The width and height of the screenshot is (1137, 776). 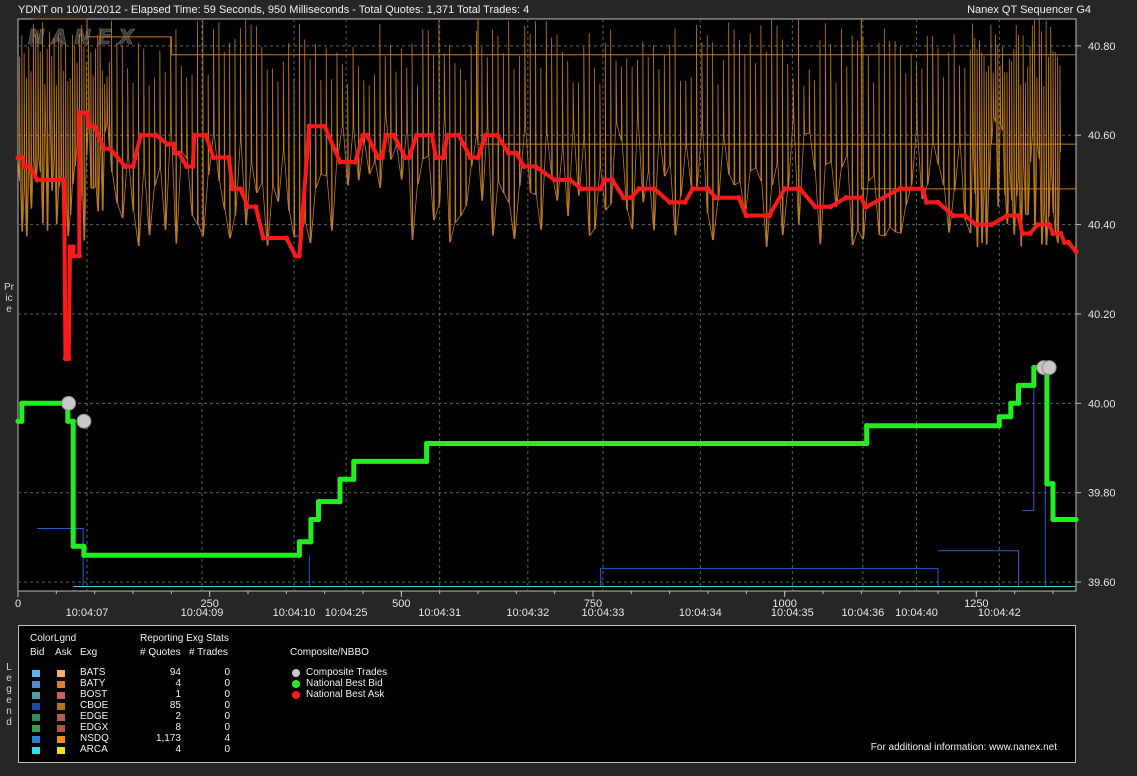 What do you see at coordinates (527, 613) in the screenshot?
I see `x-time-label: 10:04:32` at bounding box center [527, 613].